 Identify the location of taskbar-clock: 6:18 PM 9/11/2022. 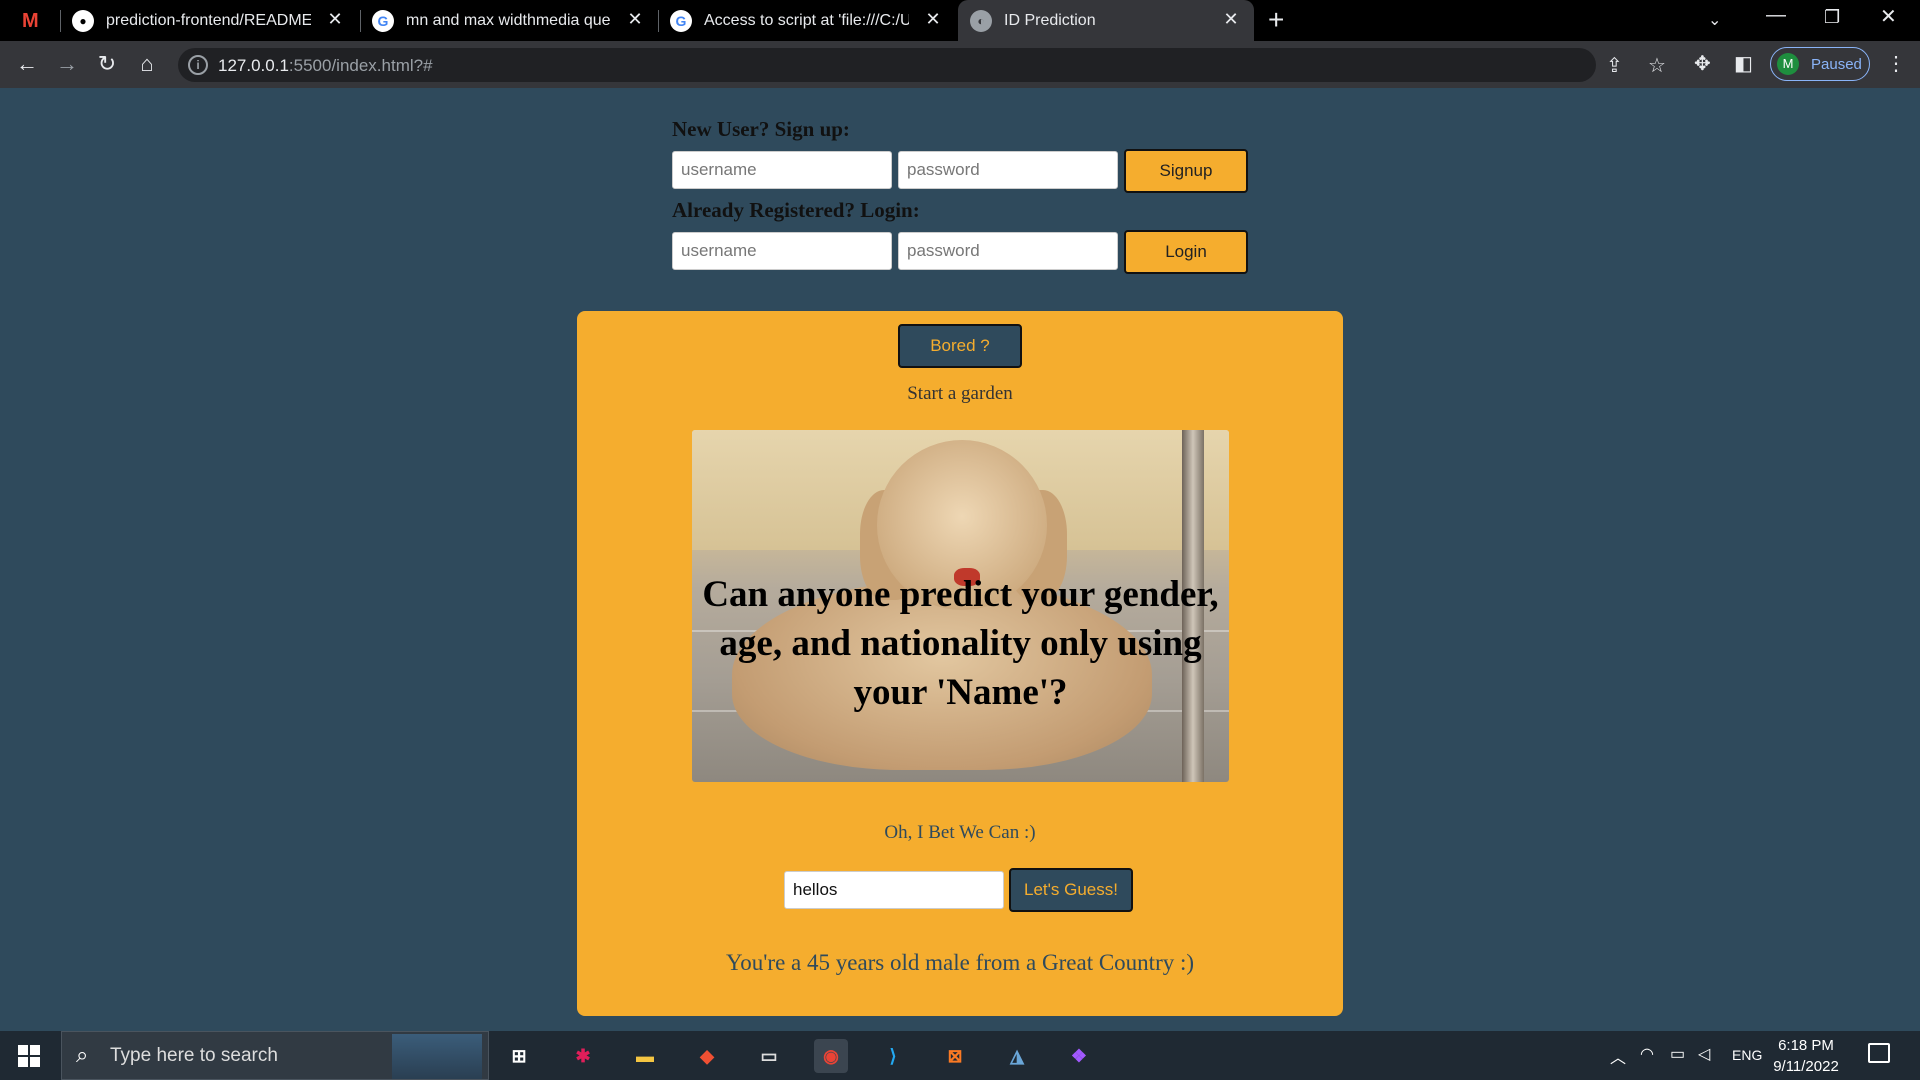
(1806, 1056).